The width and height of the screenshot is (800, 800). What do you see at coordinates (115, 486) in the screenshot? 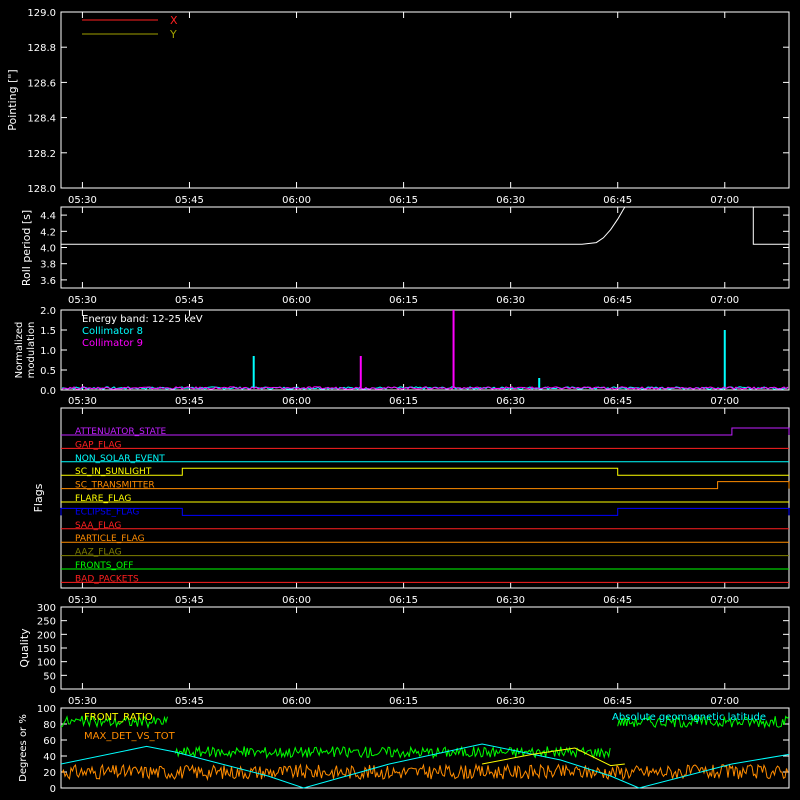
I see `flag-label: SC_TRANSMITTER` at bounding box center [115, 486].